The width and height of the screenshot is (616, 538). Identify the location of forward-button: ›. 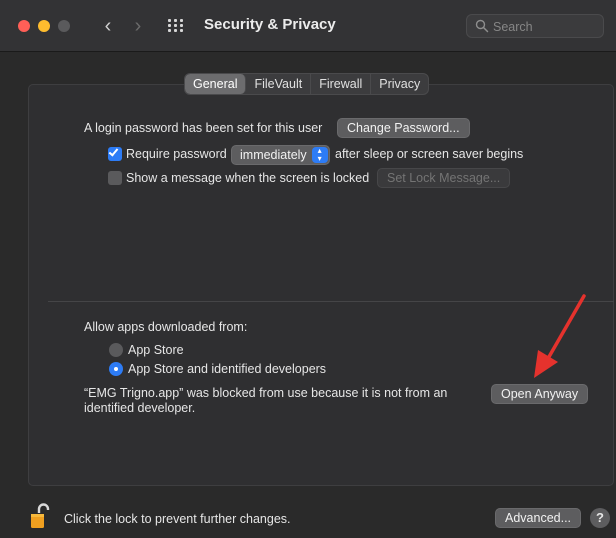
(138, 26).